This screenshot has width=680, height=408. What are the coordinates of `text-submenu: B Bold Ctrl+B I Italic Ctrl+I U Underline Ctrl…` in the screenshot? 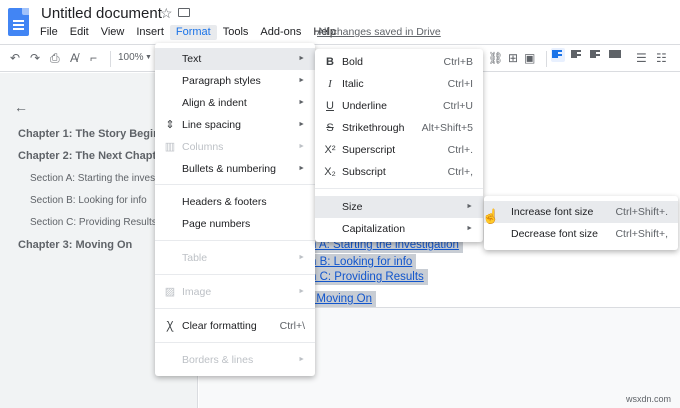 It's located at (399, 145).